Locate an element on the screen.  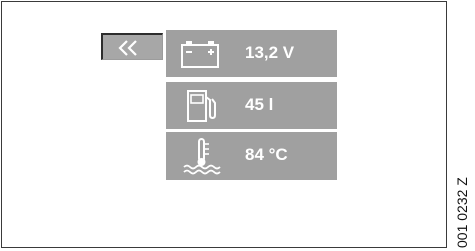
double-chevron-left-icon is located at coordinates (127, 48).